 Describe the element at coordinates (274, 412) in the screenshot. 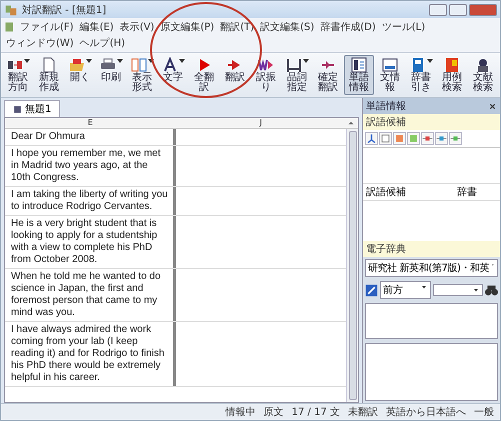

I see `status-text: 原文` at that location.